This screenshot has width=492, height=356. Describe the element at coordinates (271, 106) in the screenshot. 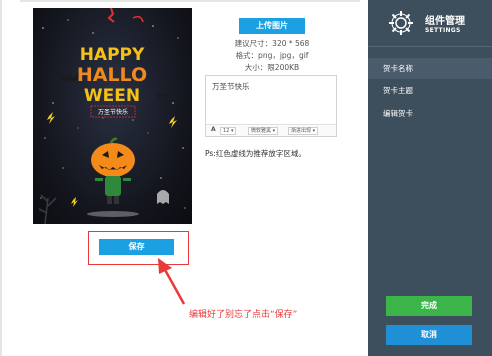

I see `greeting-text-editor: 万圣节快乐 A 12 ▾ 微软雅黑 ▾ 渐进出现 ▾` at that location.